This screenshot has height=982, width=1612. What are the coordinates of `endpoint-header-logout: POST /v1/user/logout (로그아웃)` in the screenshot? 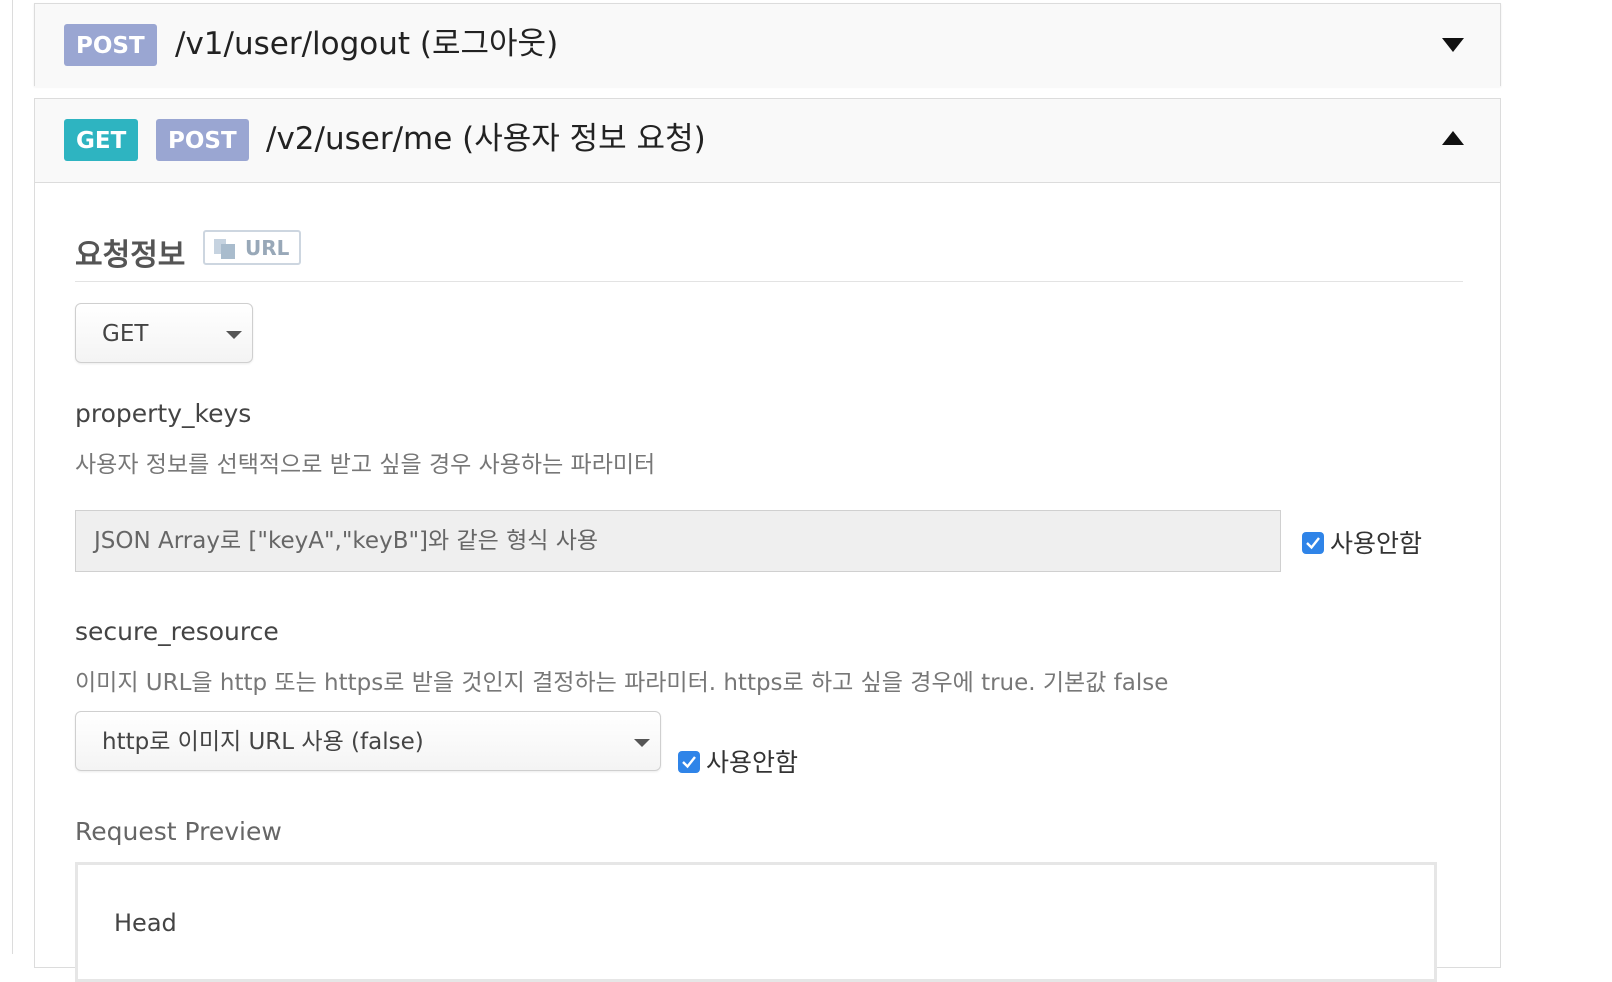 It's located at (767, 45).